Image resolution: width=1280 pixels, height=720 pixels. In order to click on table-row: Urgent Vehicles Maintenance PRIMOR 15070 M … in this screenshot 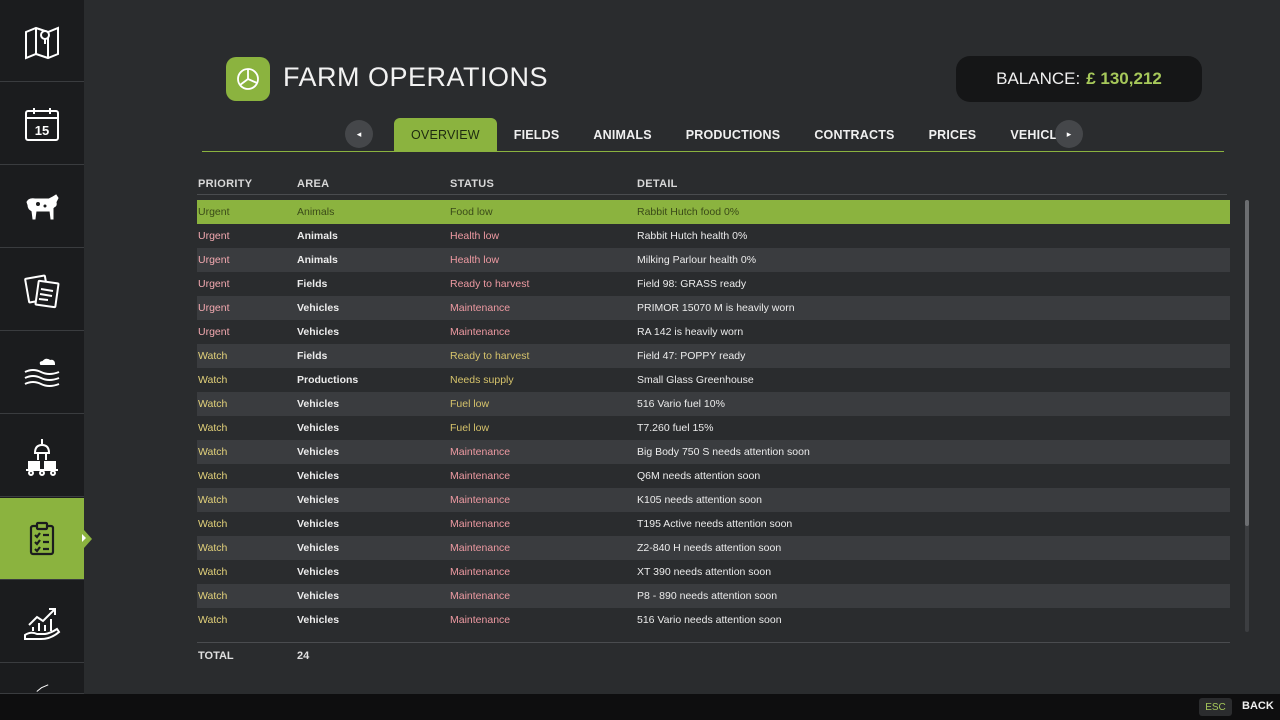, I will do `click(713, 308)`.